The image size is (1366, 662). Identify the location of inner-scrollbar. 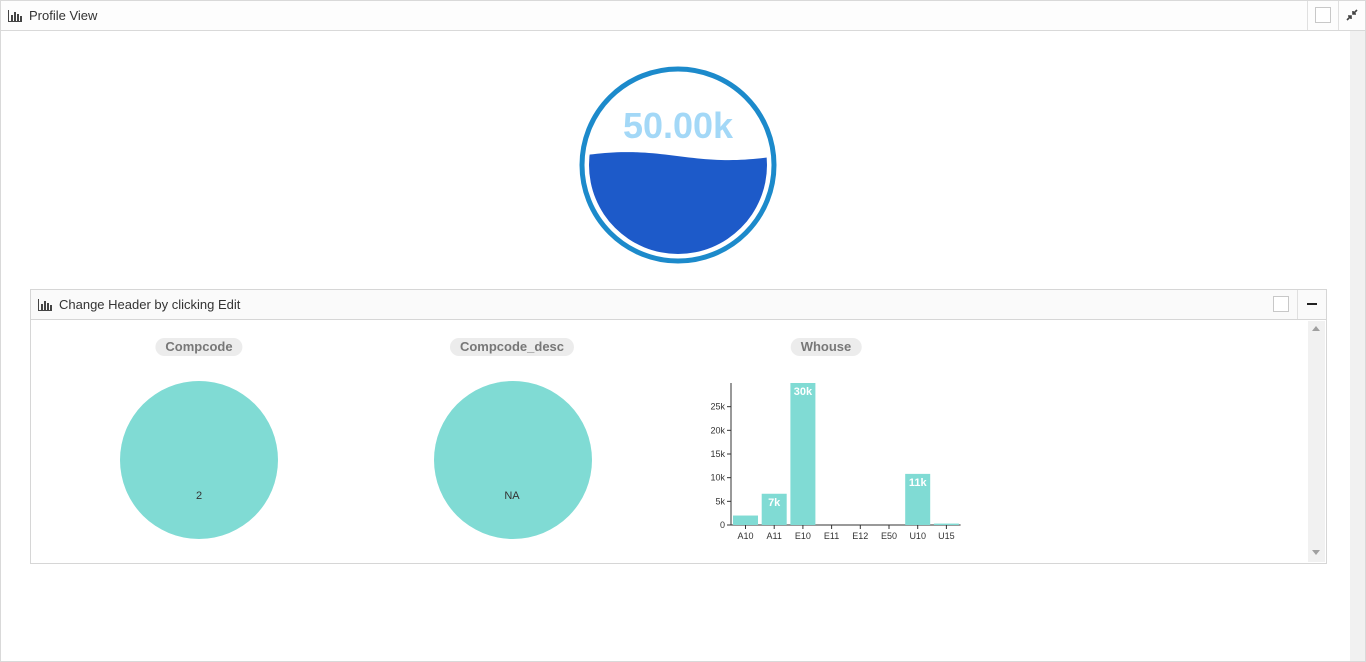
(1316, 441).